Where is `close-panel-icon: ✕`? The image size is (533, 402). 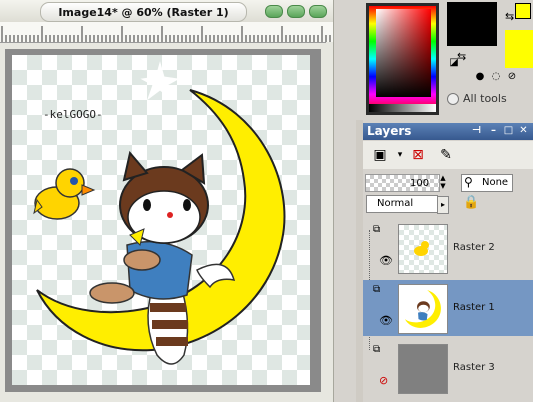
close-panel-icon: ✕ is located at coordinates (523, 130).